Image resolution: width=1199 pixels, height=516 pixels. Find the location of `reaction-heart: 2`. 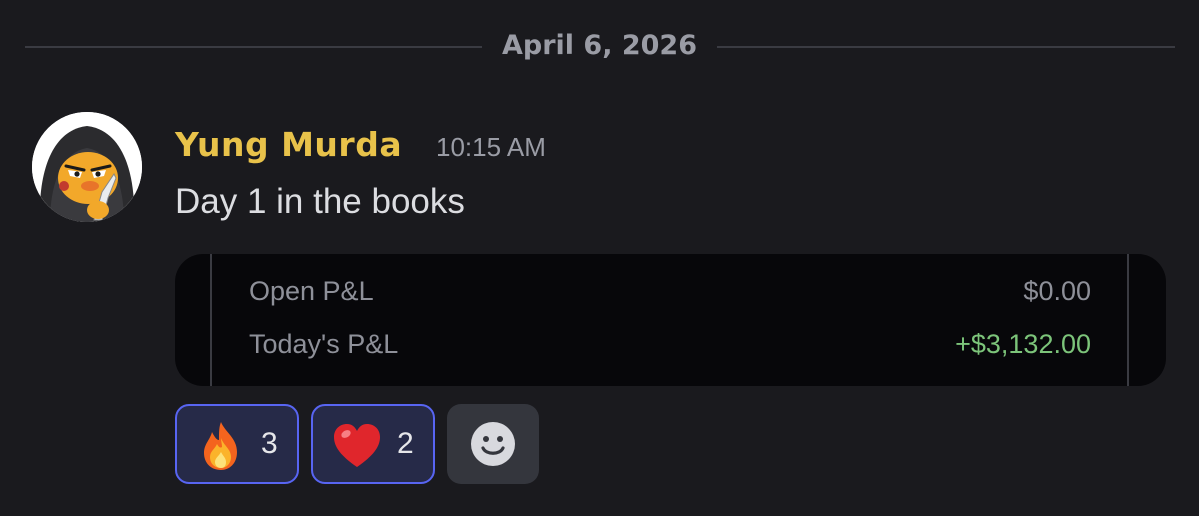

reaction-heart: 2 is located at coordinates (373, 444).